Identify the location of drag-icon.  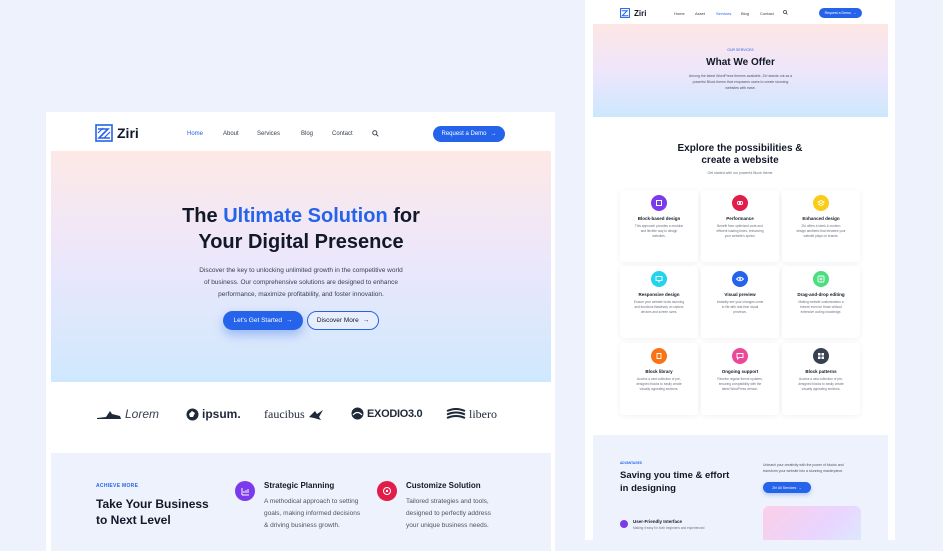
(821, 279).